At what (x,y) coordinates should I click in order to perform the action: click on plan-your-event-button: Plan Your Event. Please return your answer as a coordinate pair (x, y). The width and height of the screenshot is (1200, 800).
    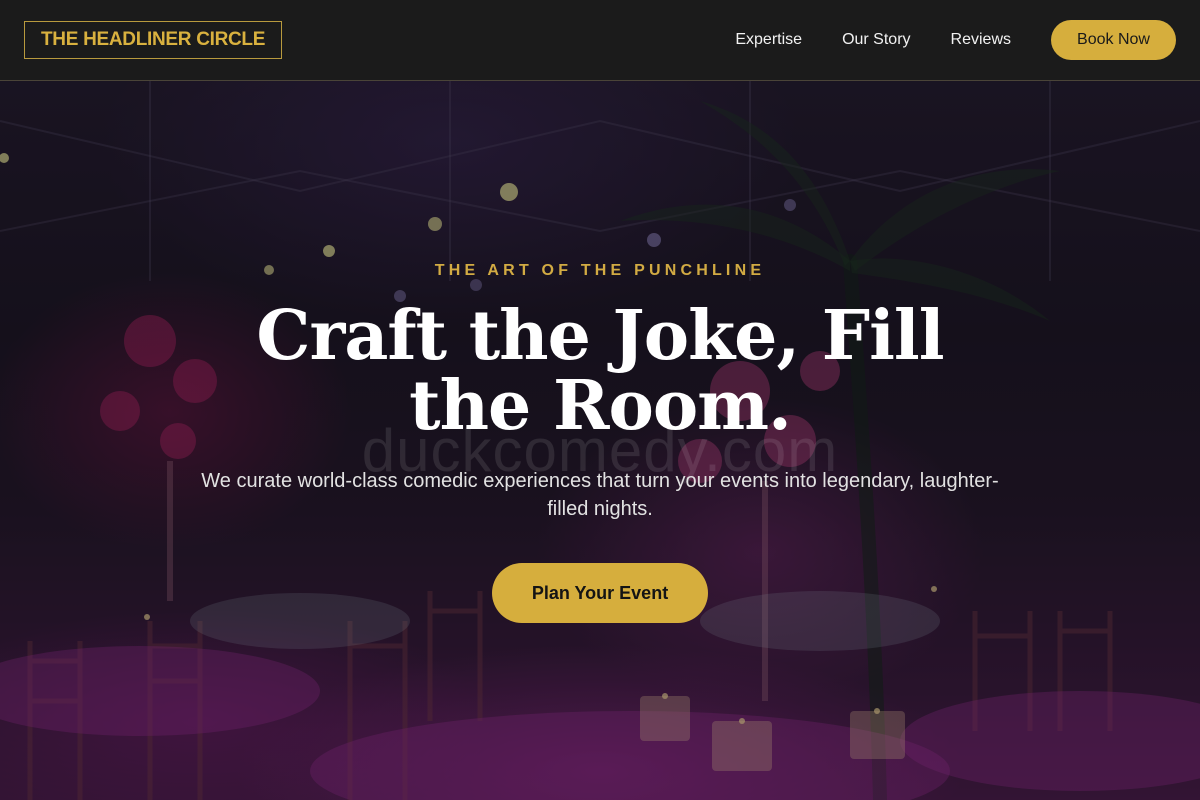
    Looking at the image, I should click on (600, 593).